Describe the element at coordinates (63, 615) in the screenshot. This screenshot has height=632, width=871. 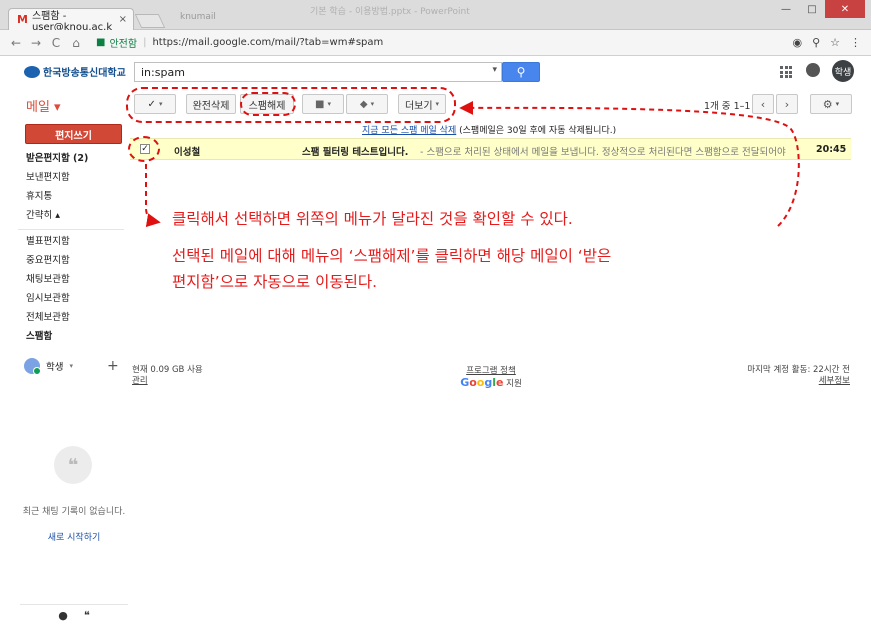
I see `contacts-person-icon: ●` at that location.